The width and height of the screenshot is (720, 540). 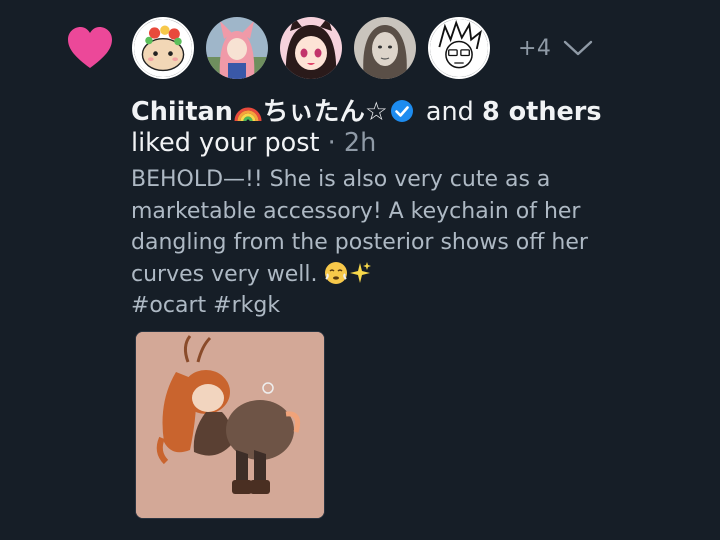 What do you see at coordinates (534, 48) in the screenshot?
I see `more-likers-count: +4` at bounding box center [534, 48].